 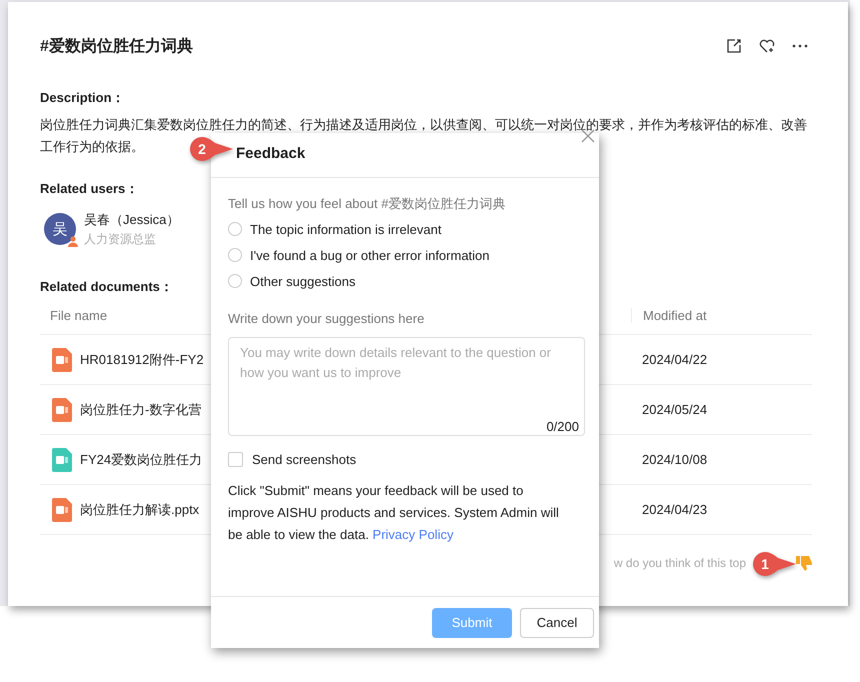 I want to click on close-icon, so click(x=588, y=136).